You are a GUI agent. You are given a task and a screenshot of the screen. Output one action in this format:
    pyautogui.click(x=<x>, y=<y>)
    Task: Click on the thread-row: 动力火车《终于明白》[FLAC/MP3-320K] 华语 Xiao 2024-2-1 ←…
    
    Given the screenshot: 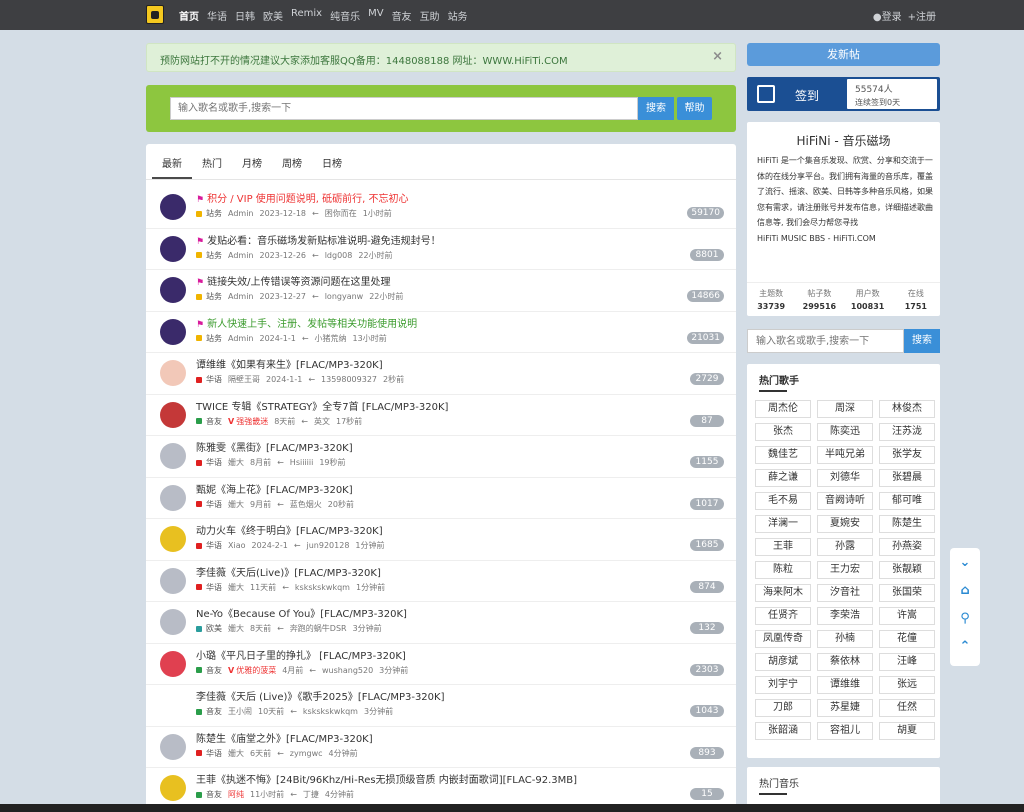 What is the action you would take?
    pyautogui.click(x=441, y=540)
    